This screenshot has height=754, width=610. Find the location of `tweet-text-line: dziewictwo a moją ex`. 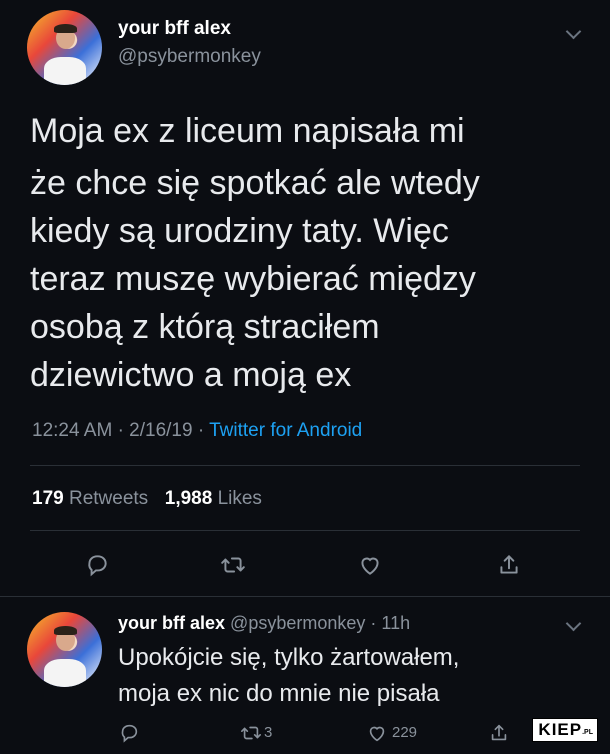

tweet-text-line: dziewictwo a moją ex is located at coordinates (191, 375).